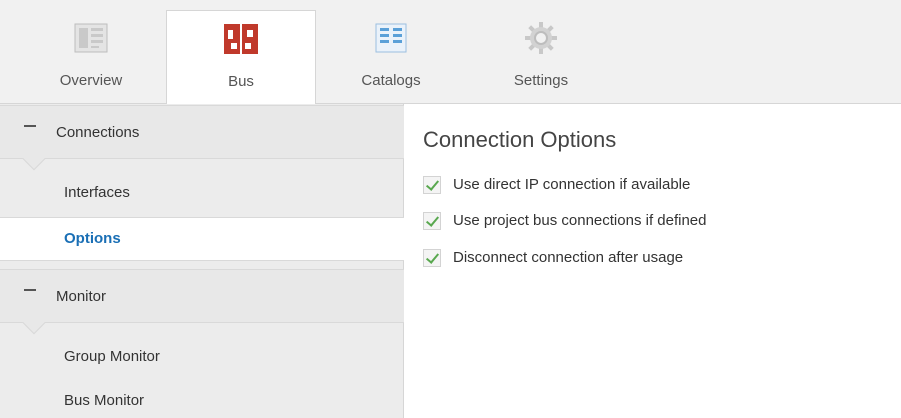 The image size is (901, 418). I want to click on group-title: Connections, so click(98, 132).